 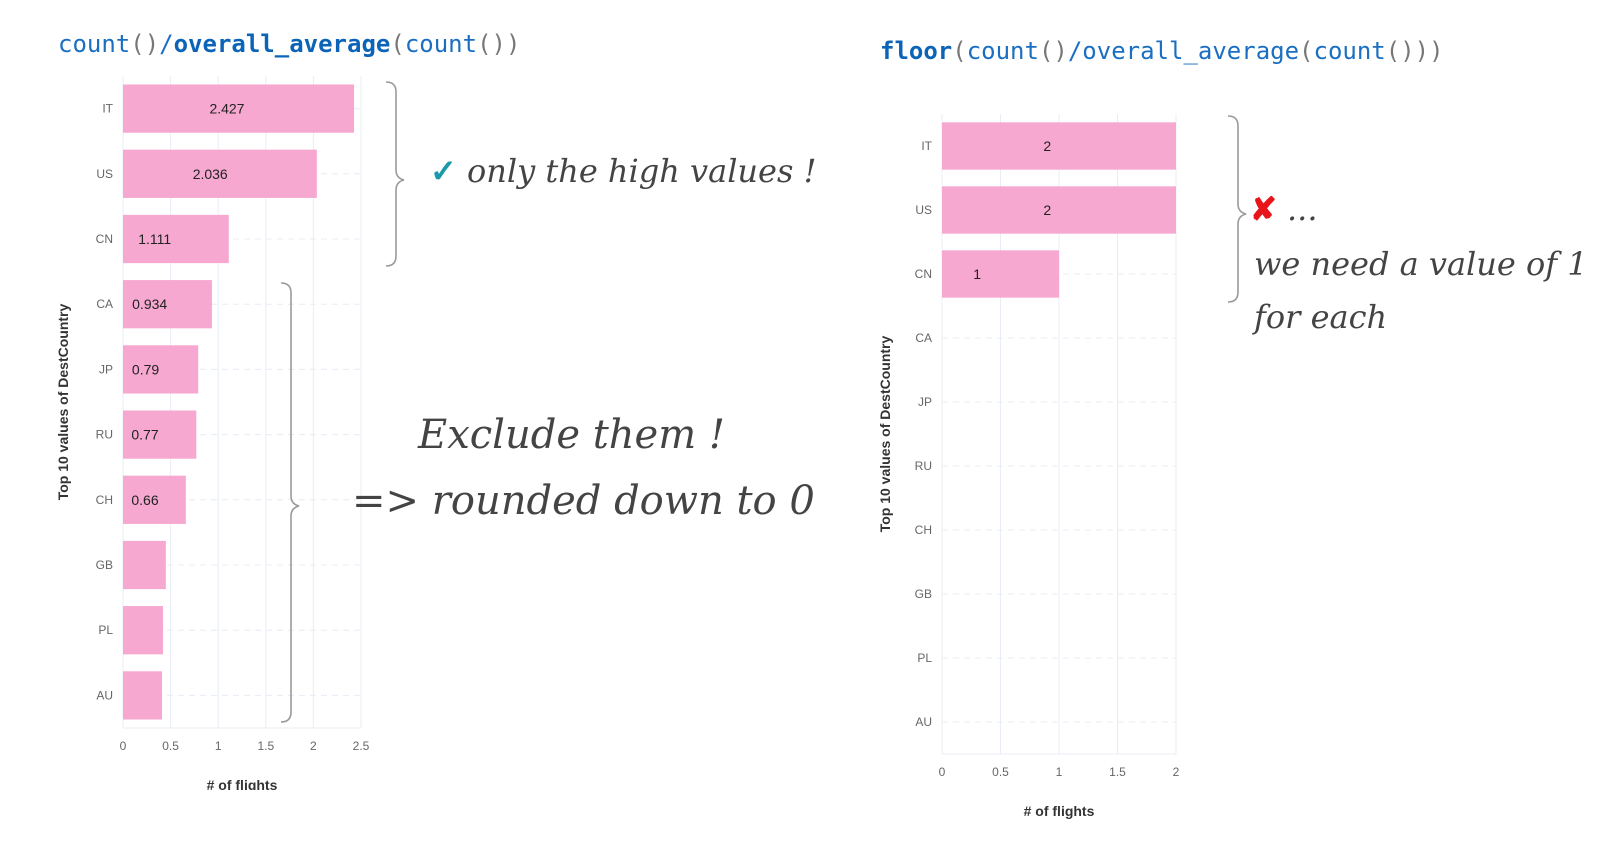 I want to click on exclude-text: Exclude them !, so click(x=571, y=435).